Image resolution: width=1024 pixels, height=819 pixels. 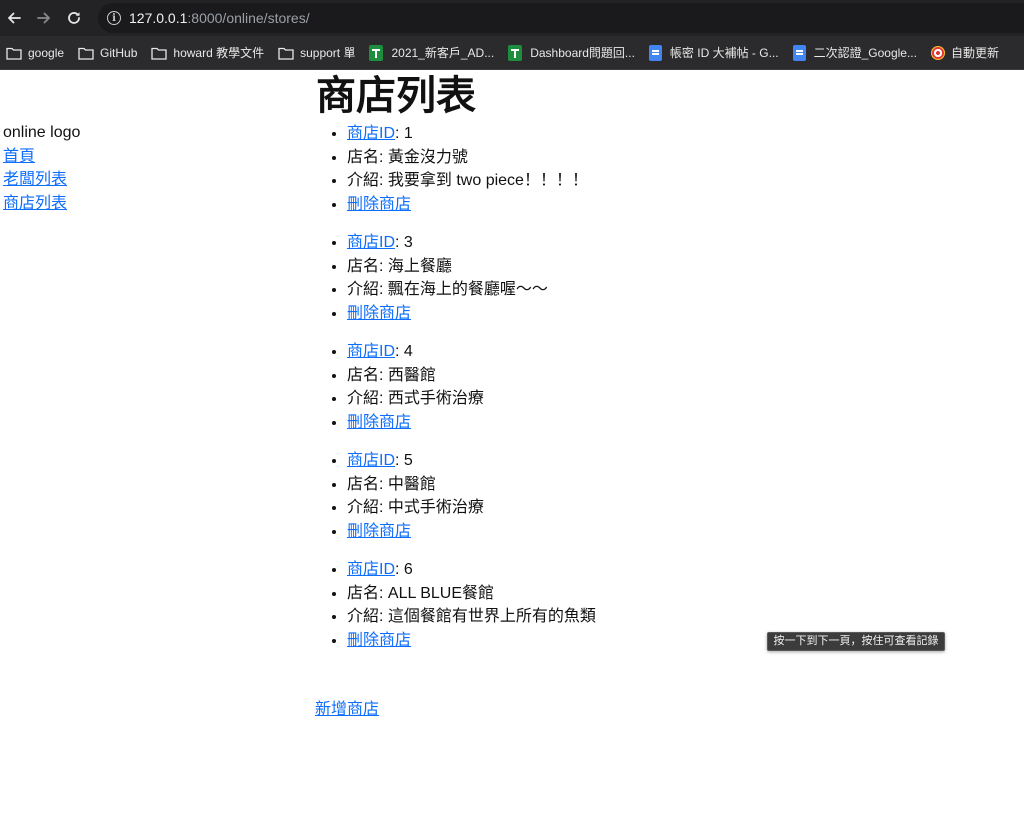 What do you see at coordinates (248, 18) in the screenshot?
I see `url-path: :8000/online/stores/` at bounding box center [248, 18].